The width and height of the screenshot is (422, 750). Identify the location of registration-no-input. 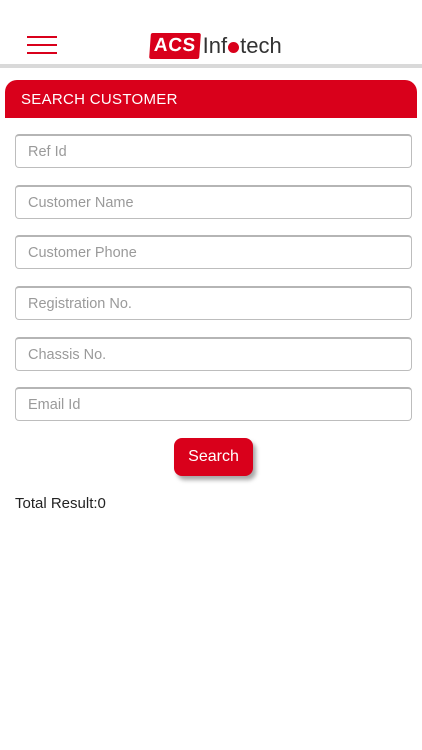
(213, 303).